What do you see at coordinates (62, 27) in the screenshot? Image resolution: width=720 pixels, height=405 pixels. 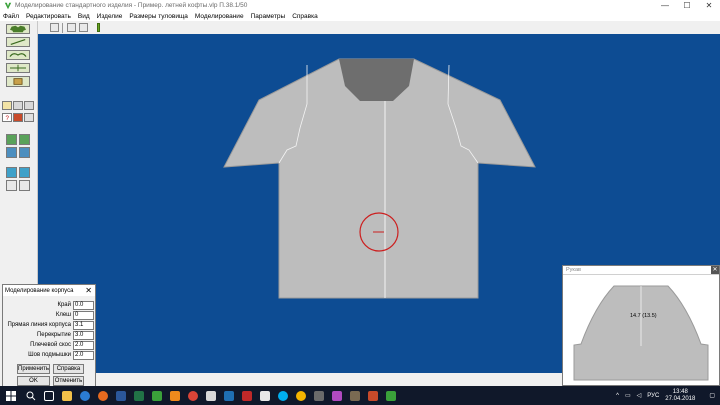 I see `toolbar-separator` at bounding box center [62, 27].